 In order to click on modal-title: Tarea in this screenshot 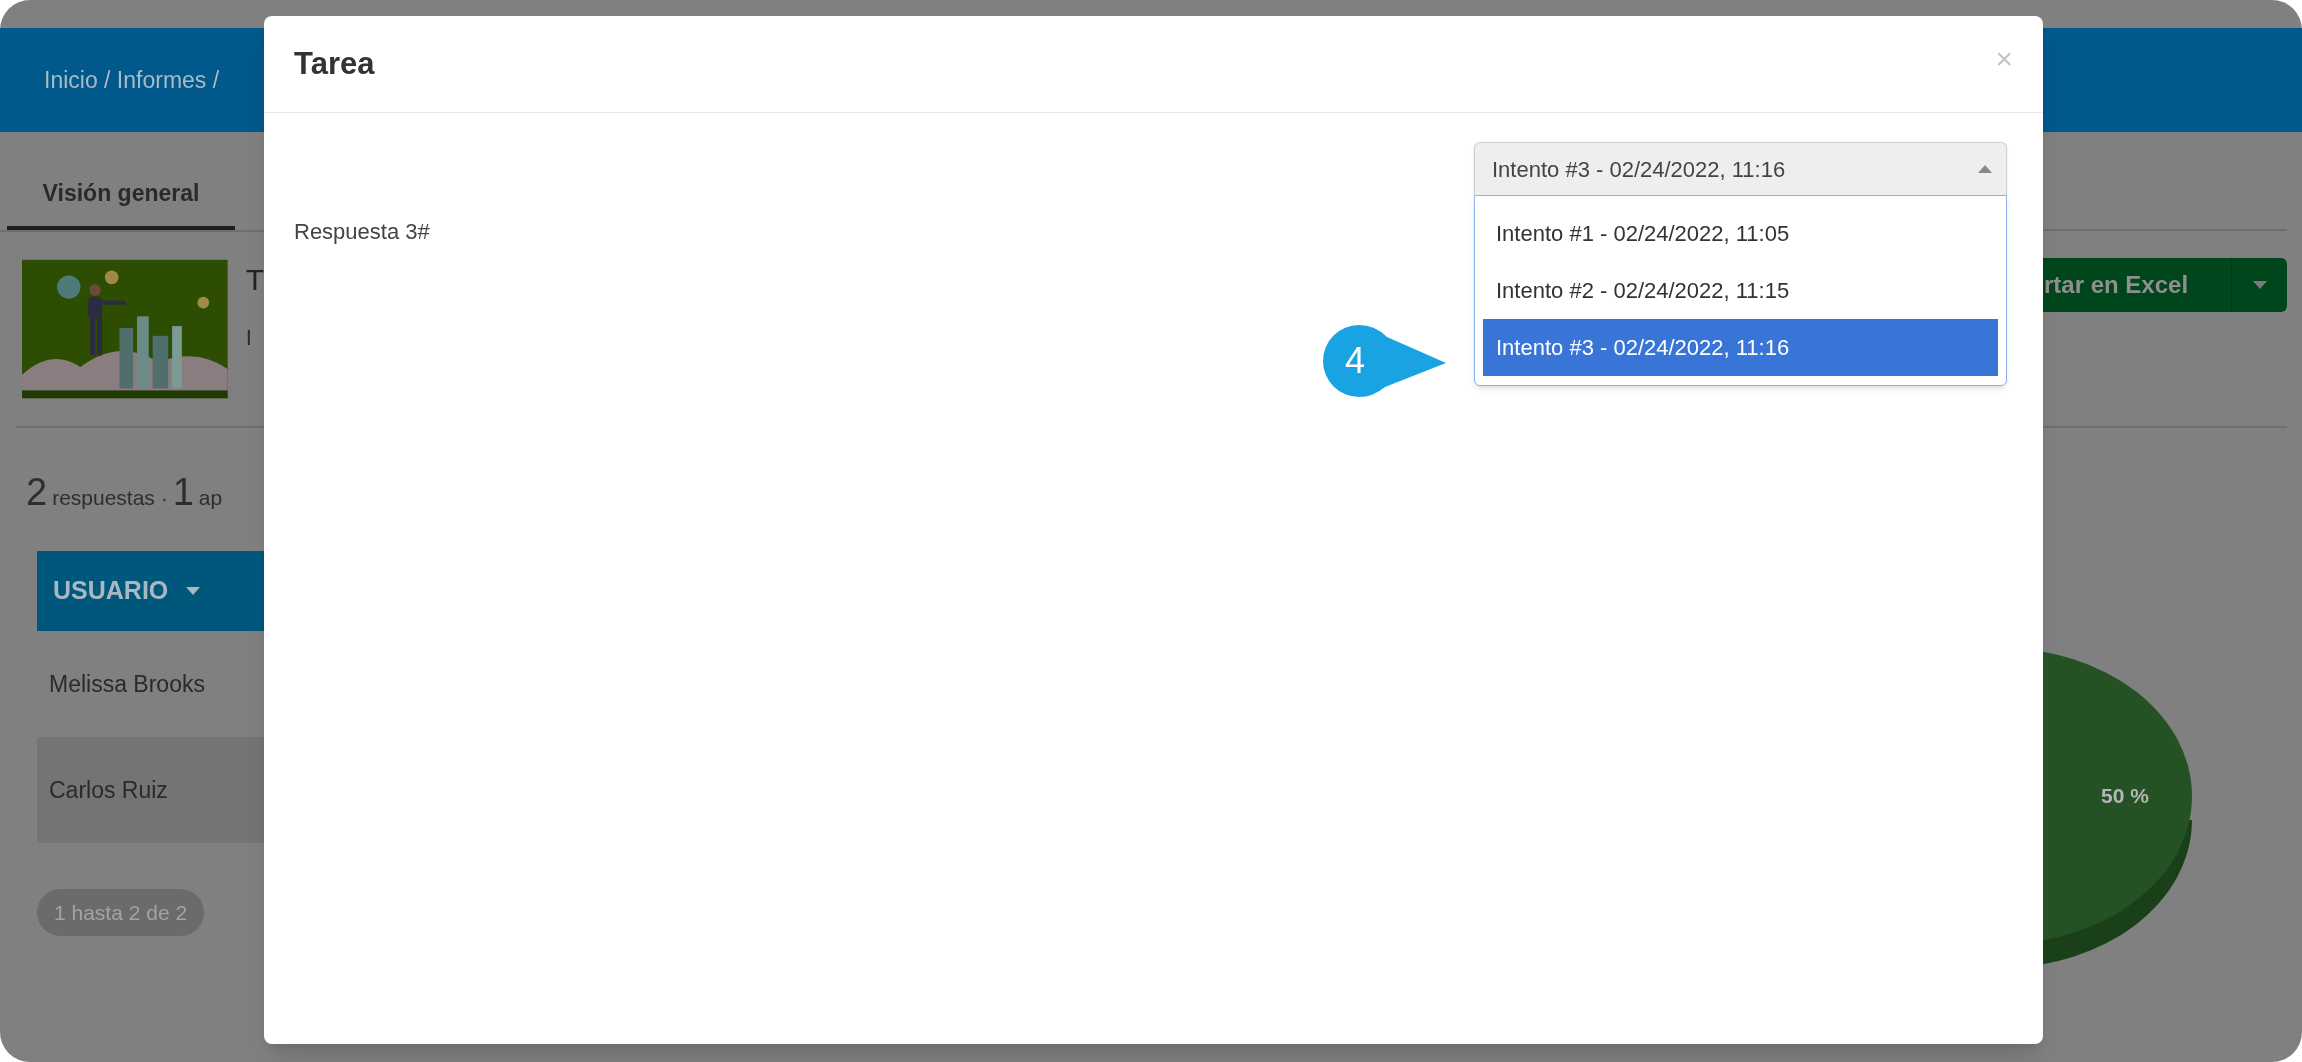, I will do `click(334, 63)`.